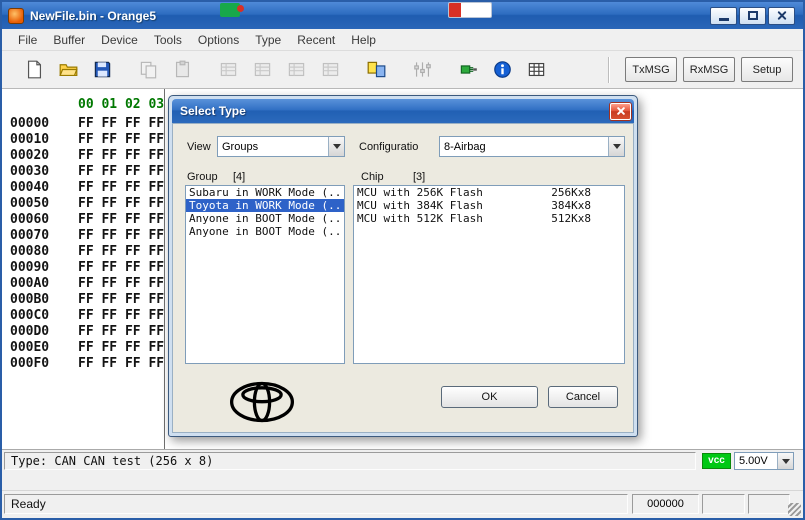 This screenshot has width=805, height=520. What do you see at coordinates (102, 69) in the screenshot?
I see `save-file-icon` at bounding box center [102, 69].